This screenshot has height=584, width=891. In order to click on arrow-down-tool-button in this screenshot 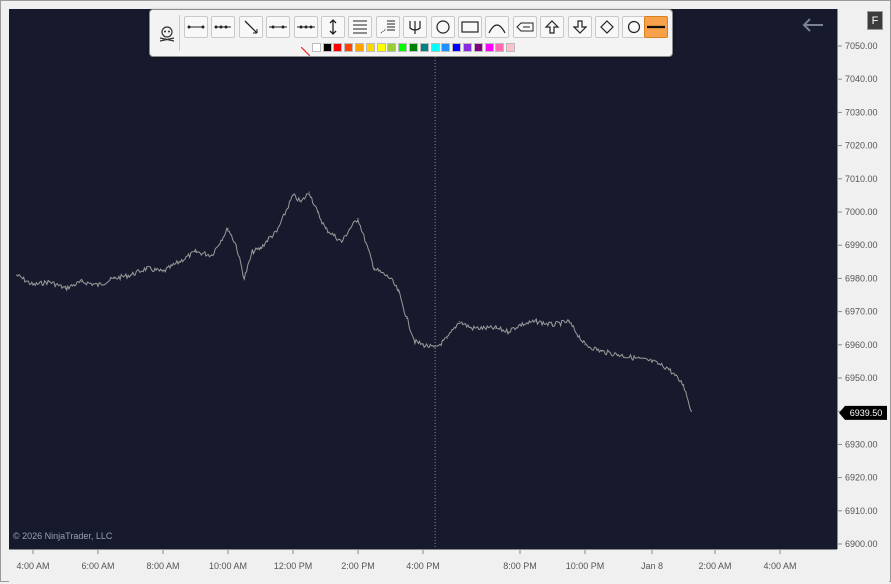, I will do `click(579, 27)`.